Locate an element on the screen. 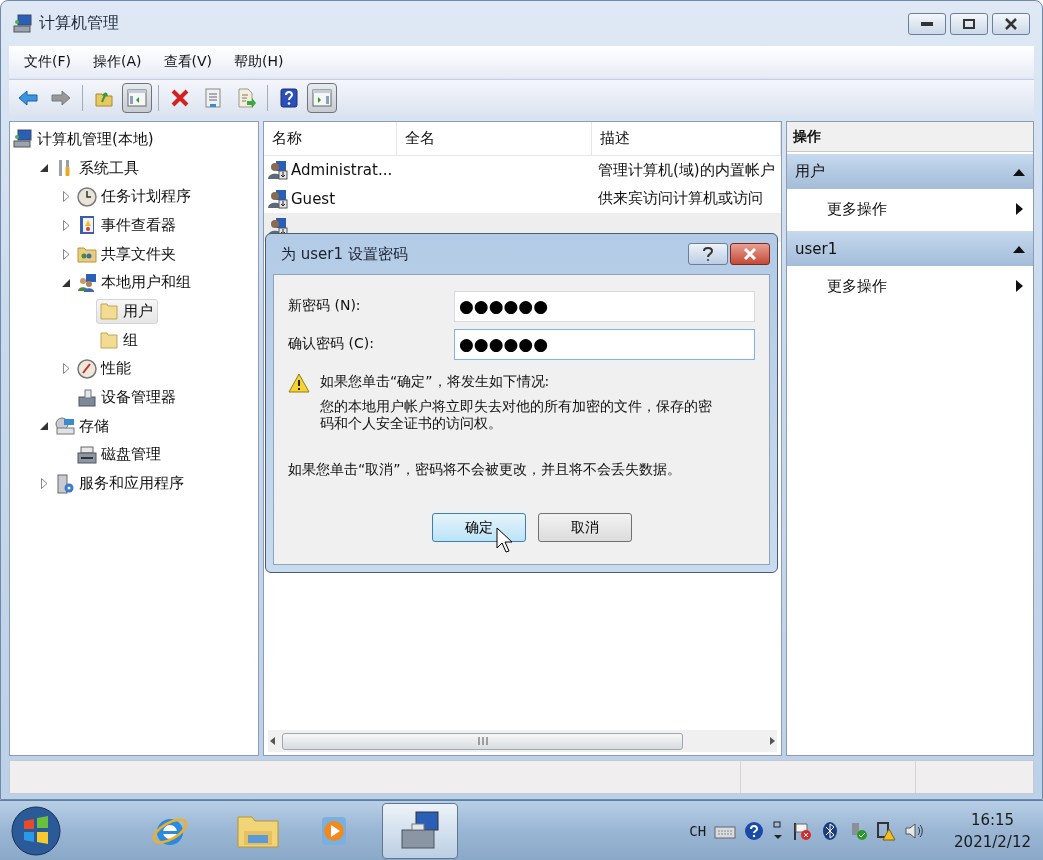 This screenshot has height=860, width=1043. menu-item: 查看(V) is located at coordinates (187, 62).